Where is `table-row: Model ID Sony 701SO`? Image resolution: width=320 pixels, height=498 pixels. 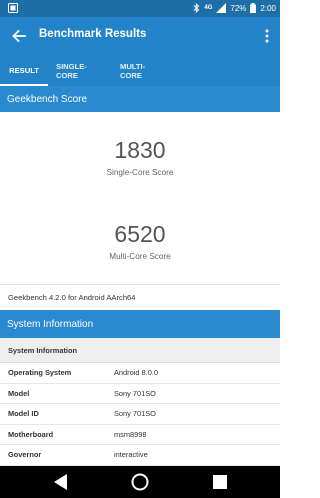 table-row: Model ID Sony 701SO is located at coordinates (140, 414).